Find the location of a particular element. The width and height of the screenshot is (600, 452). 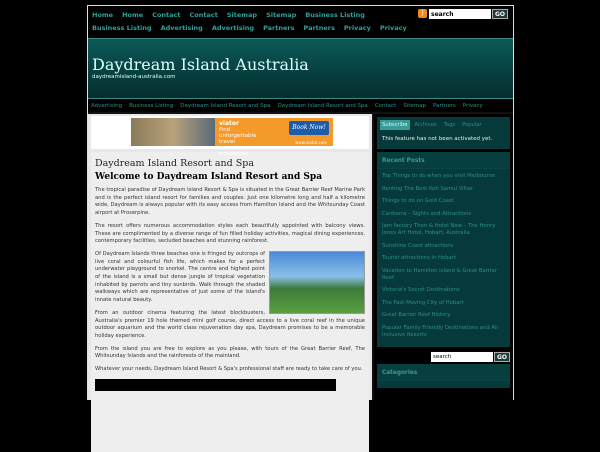

recent-post-link: Renting The Best Koh Samui Villas is located at coordinates (443, 189).